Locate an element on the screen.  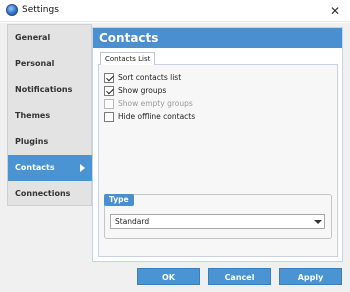
window-title: Settings is located at coordinates (40, 10).